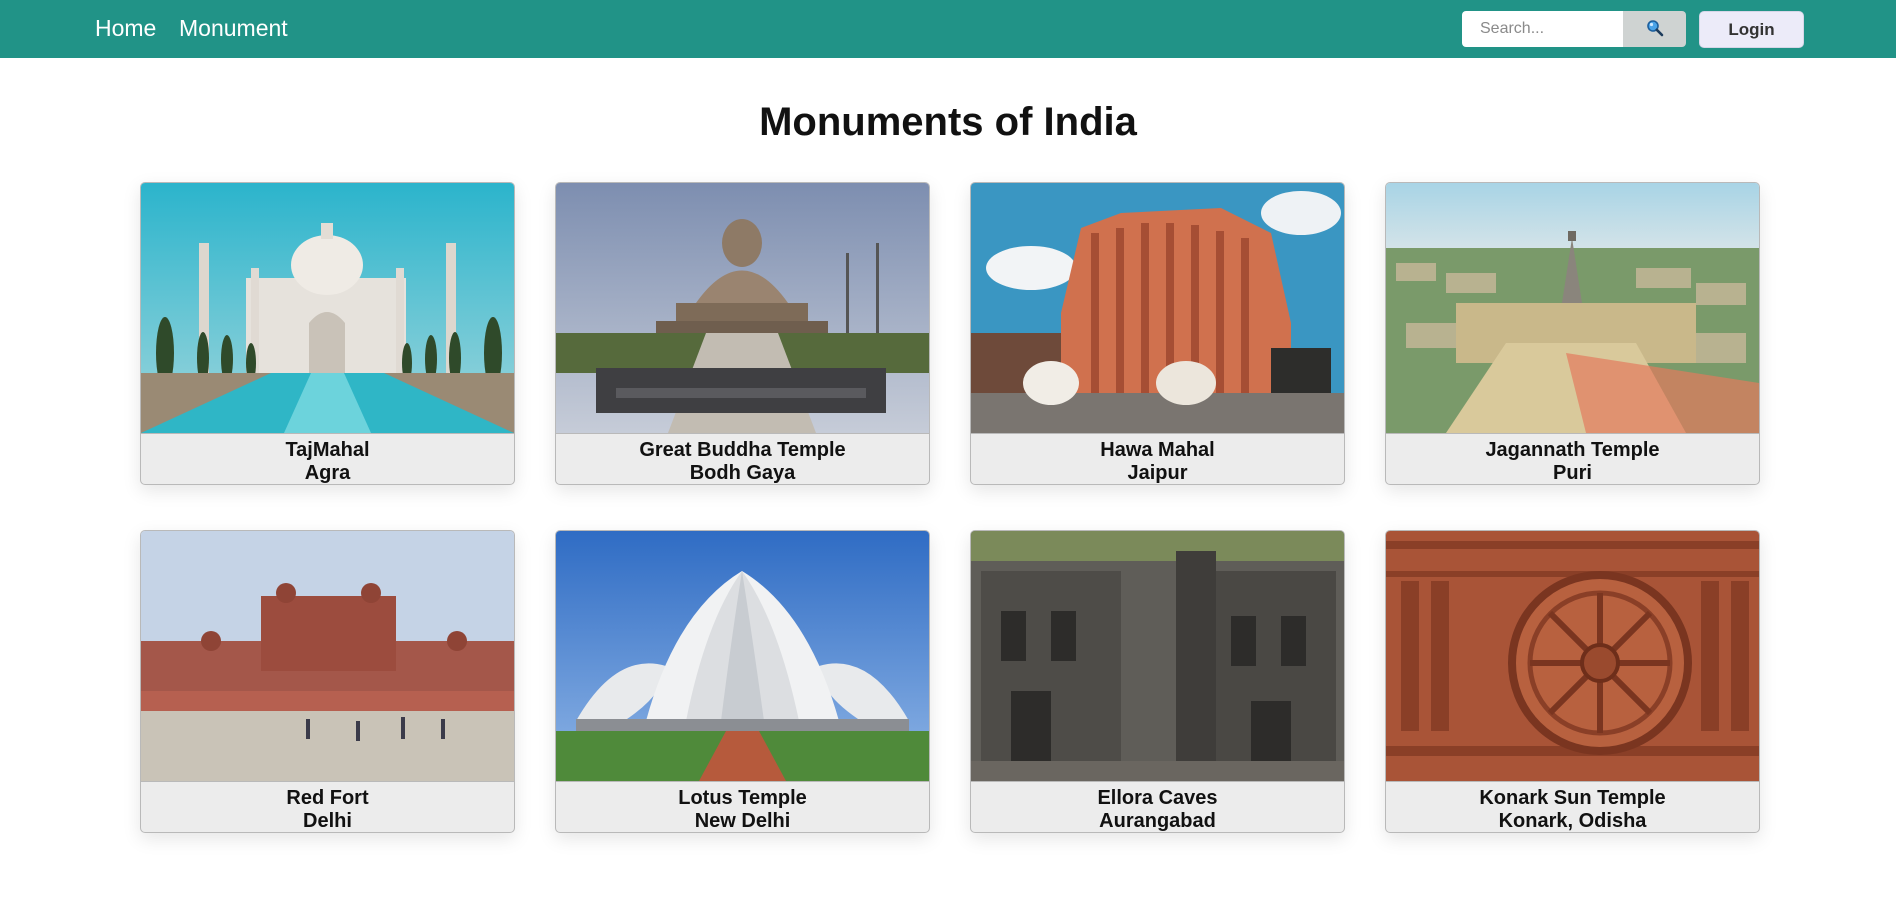  I want to click on monument-card-great-buddha-temple: Great Buddha Temple Bodh Gaya, so click(742, 333).